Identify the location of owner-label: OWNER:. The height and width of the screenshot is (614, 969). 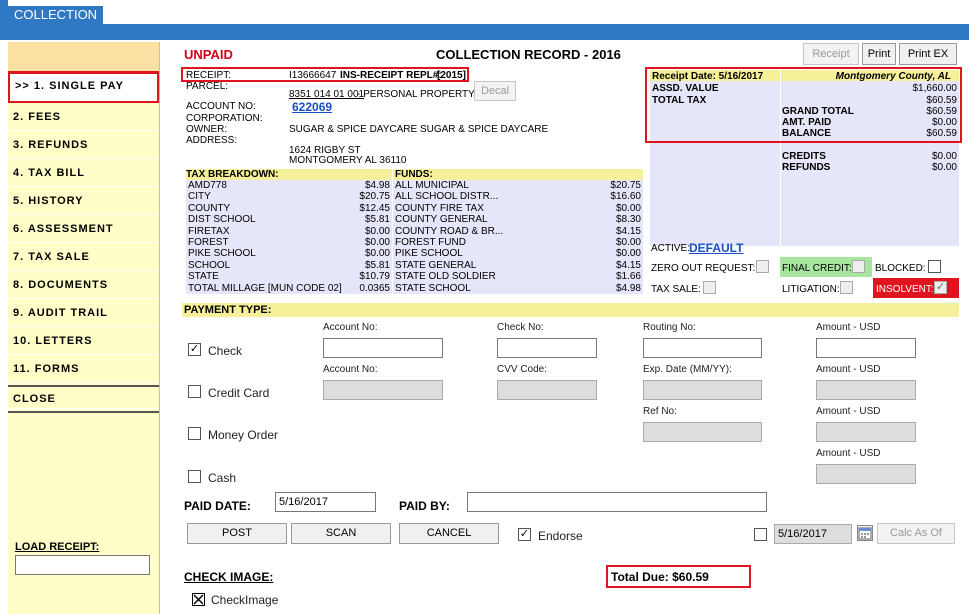
(207, 129).